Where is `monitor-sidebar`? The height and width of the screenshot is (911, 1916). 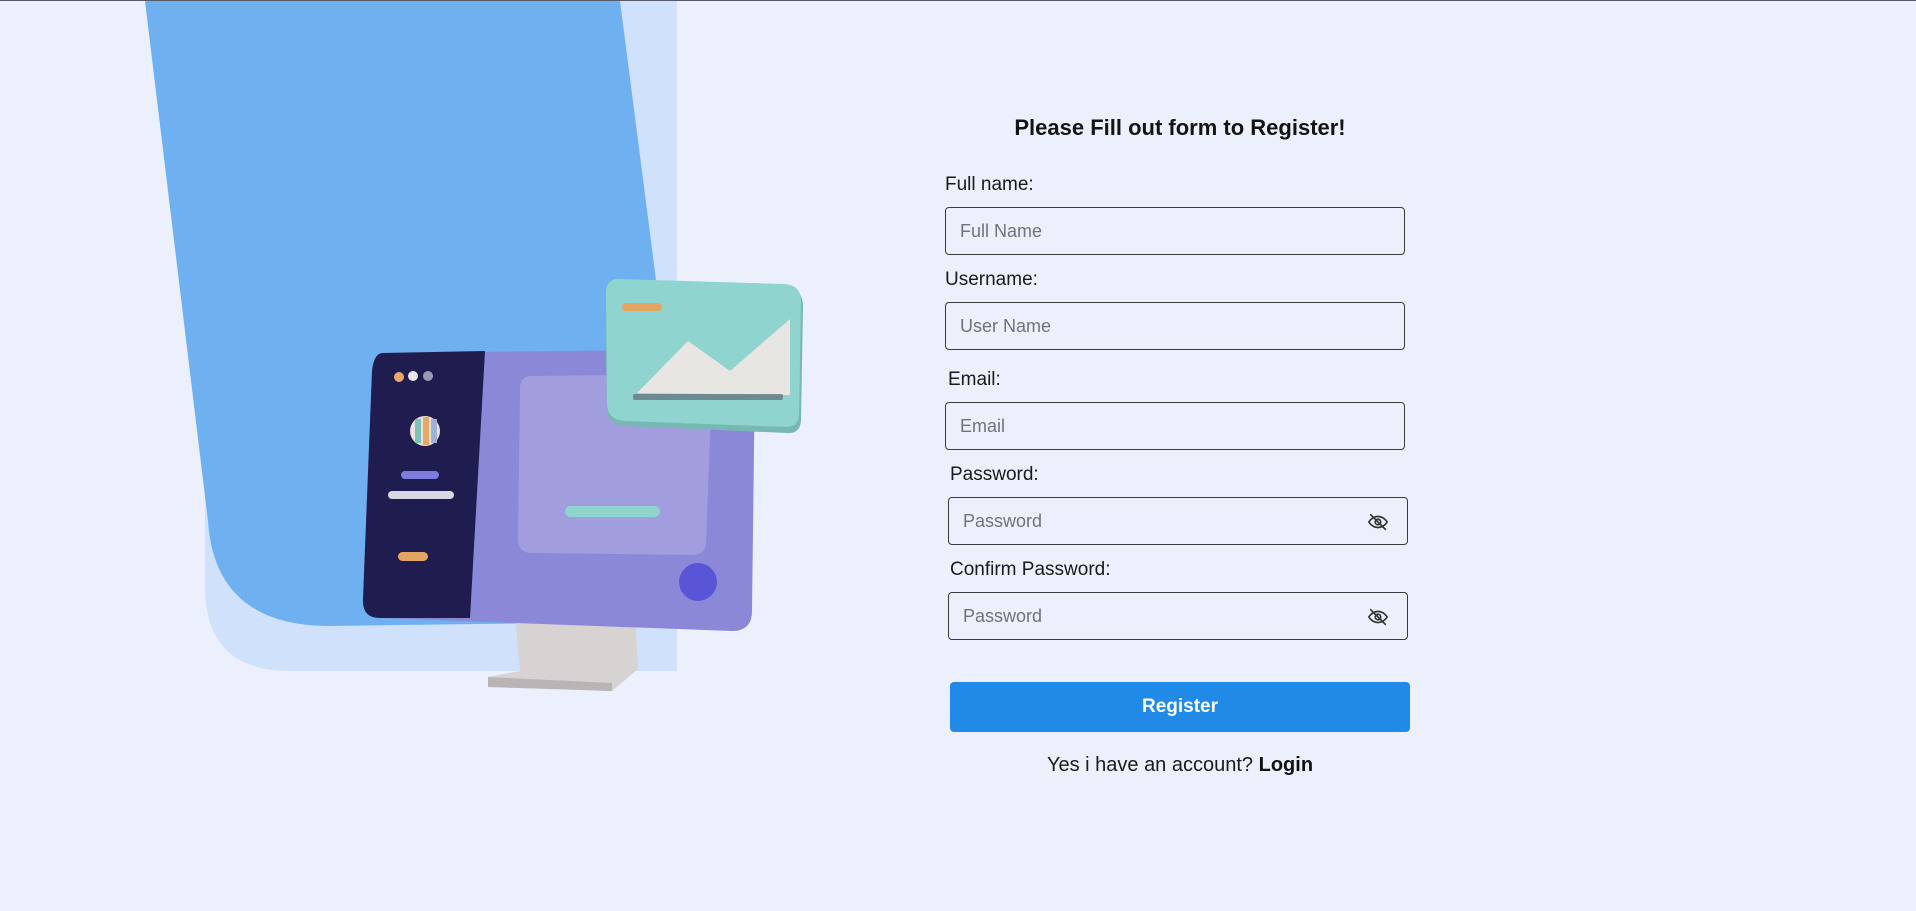
monitor-sidebar is located at coordinates (423, 484).